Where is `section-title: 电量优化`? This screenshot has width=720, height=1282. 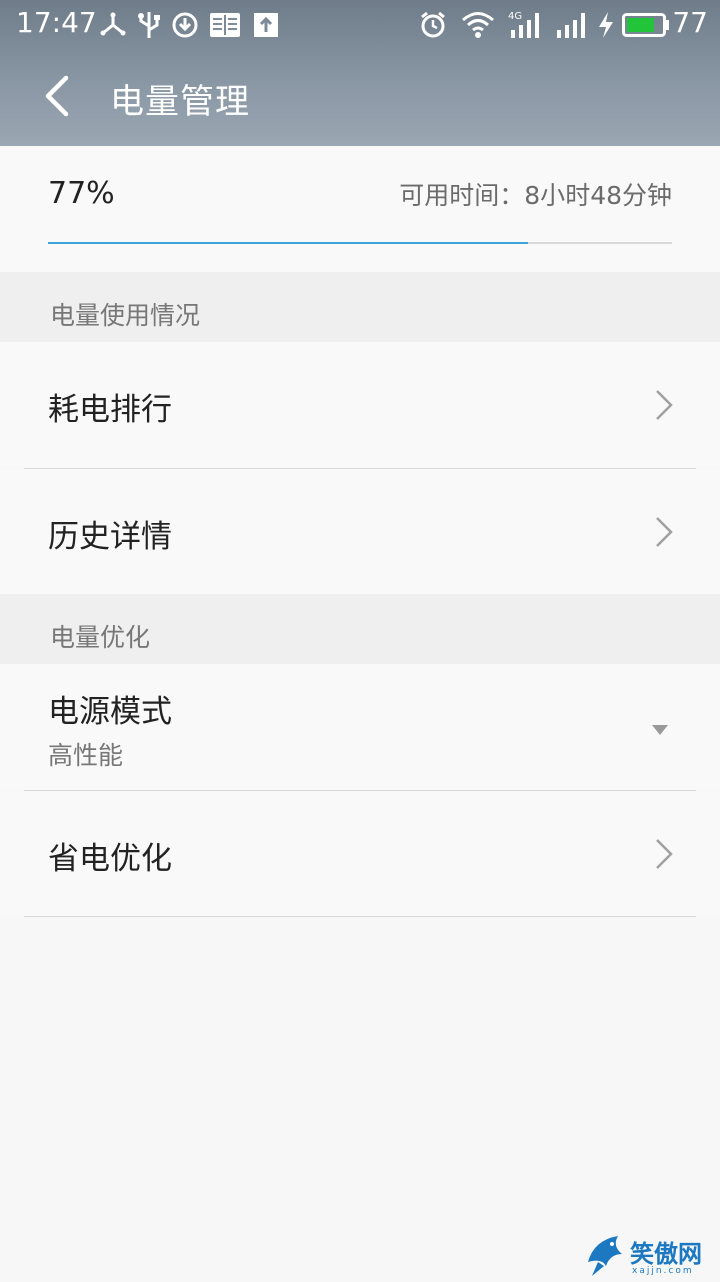 section-title: 电量优化 is located at coordinates (100, 637).